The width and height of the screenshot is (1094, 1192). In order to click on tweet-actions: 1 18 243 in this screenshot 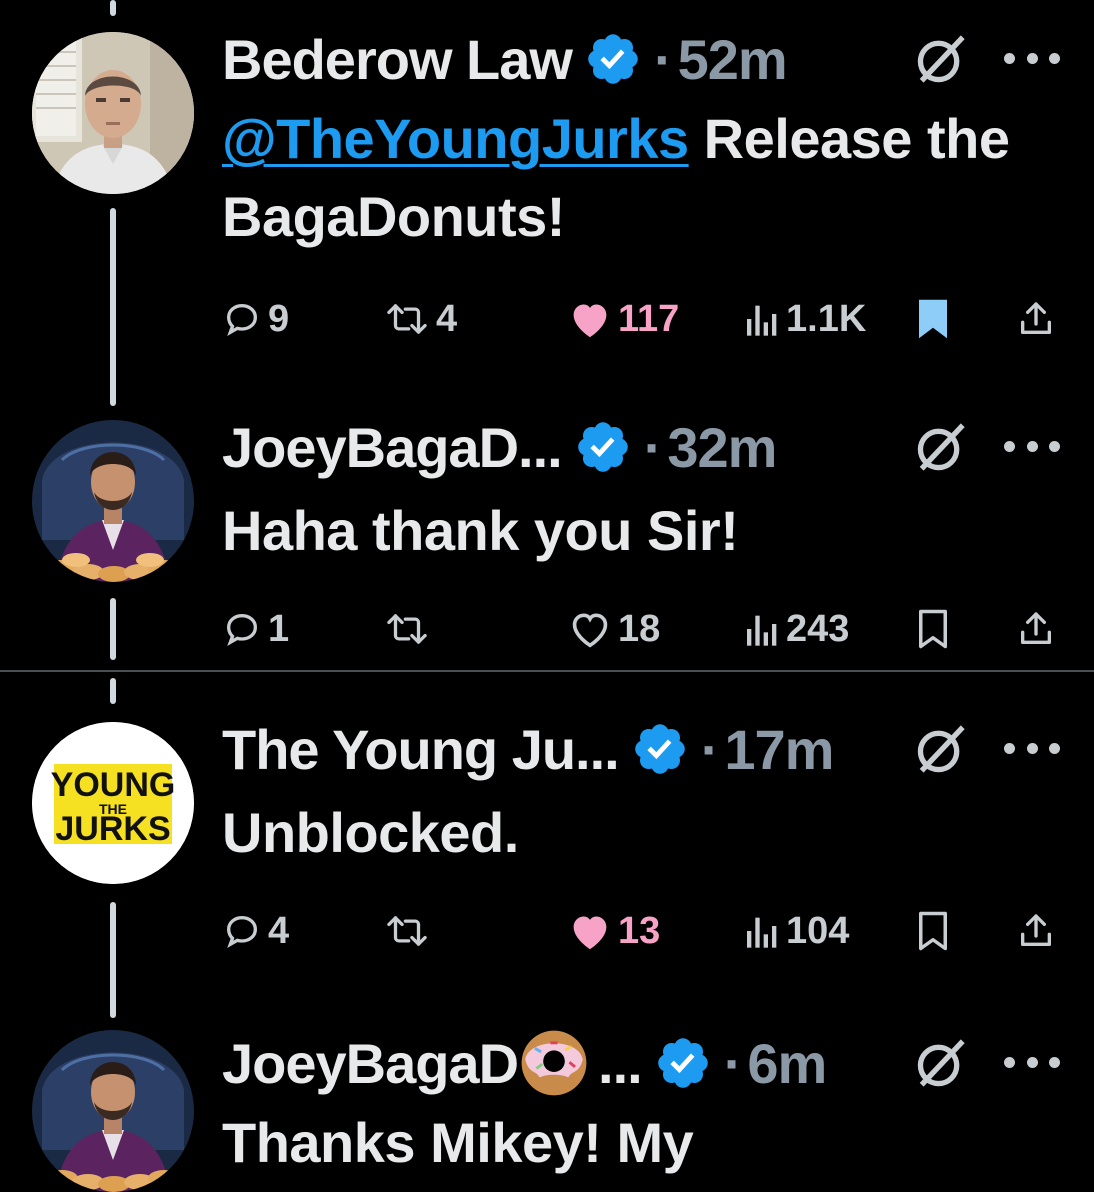, I will do `click(642, 629)`.